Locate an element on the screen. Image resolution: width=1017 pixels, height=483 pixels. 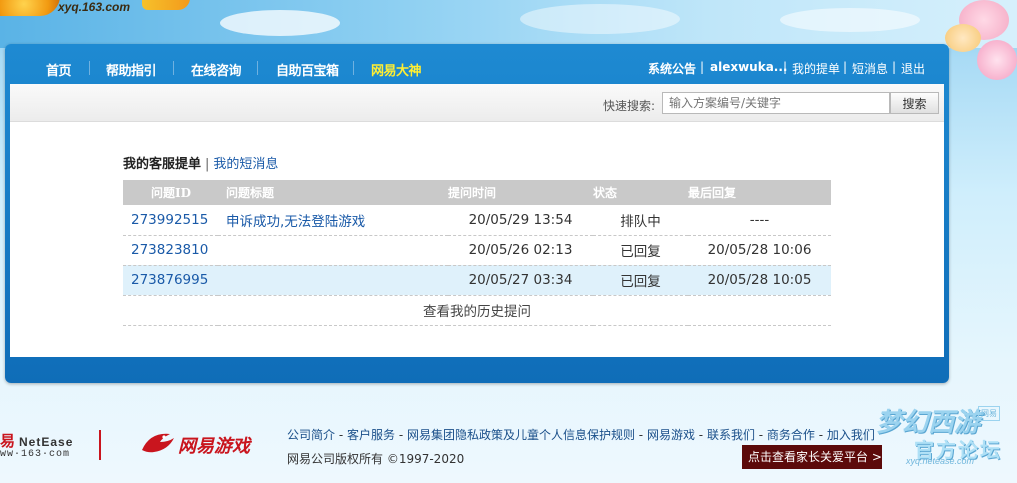
footer-copyright: 网易公司版权所有 ©1997-2020 is located at coordinates (376, 459).